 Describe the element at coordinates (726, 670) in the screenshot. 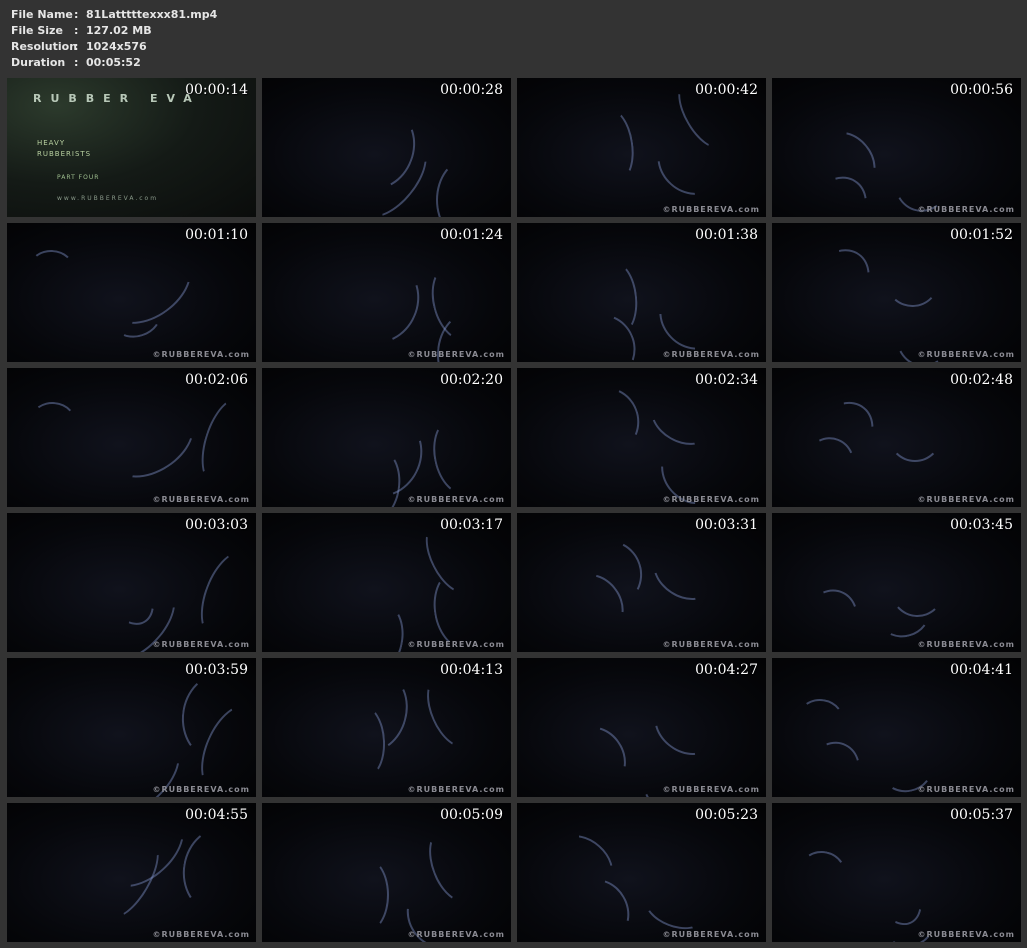

I see `timestamp: 00:04:27` at that location.